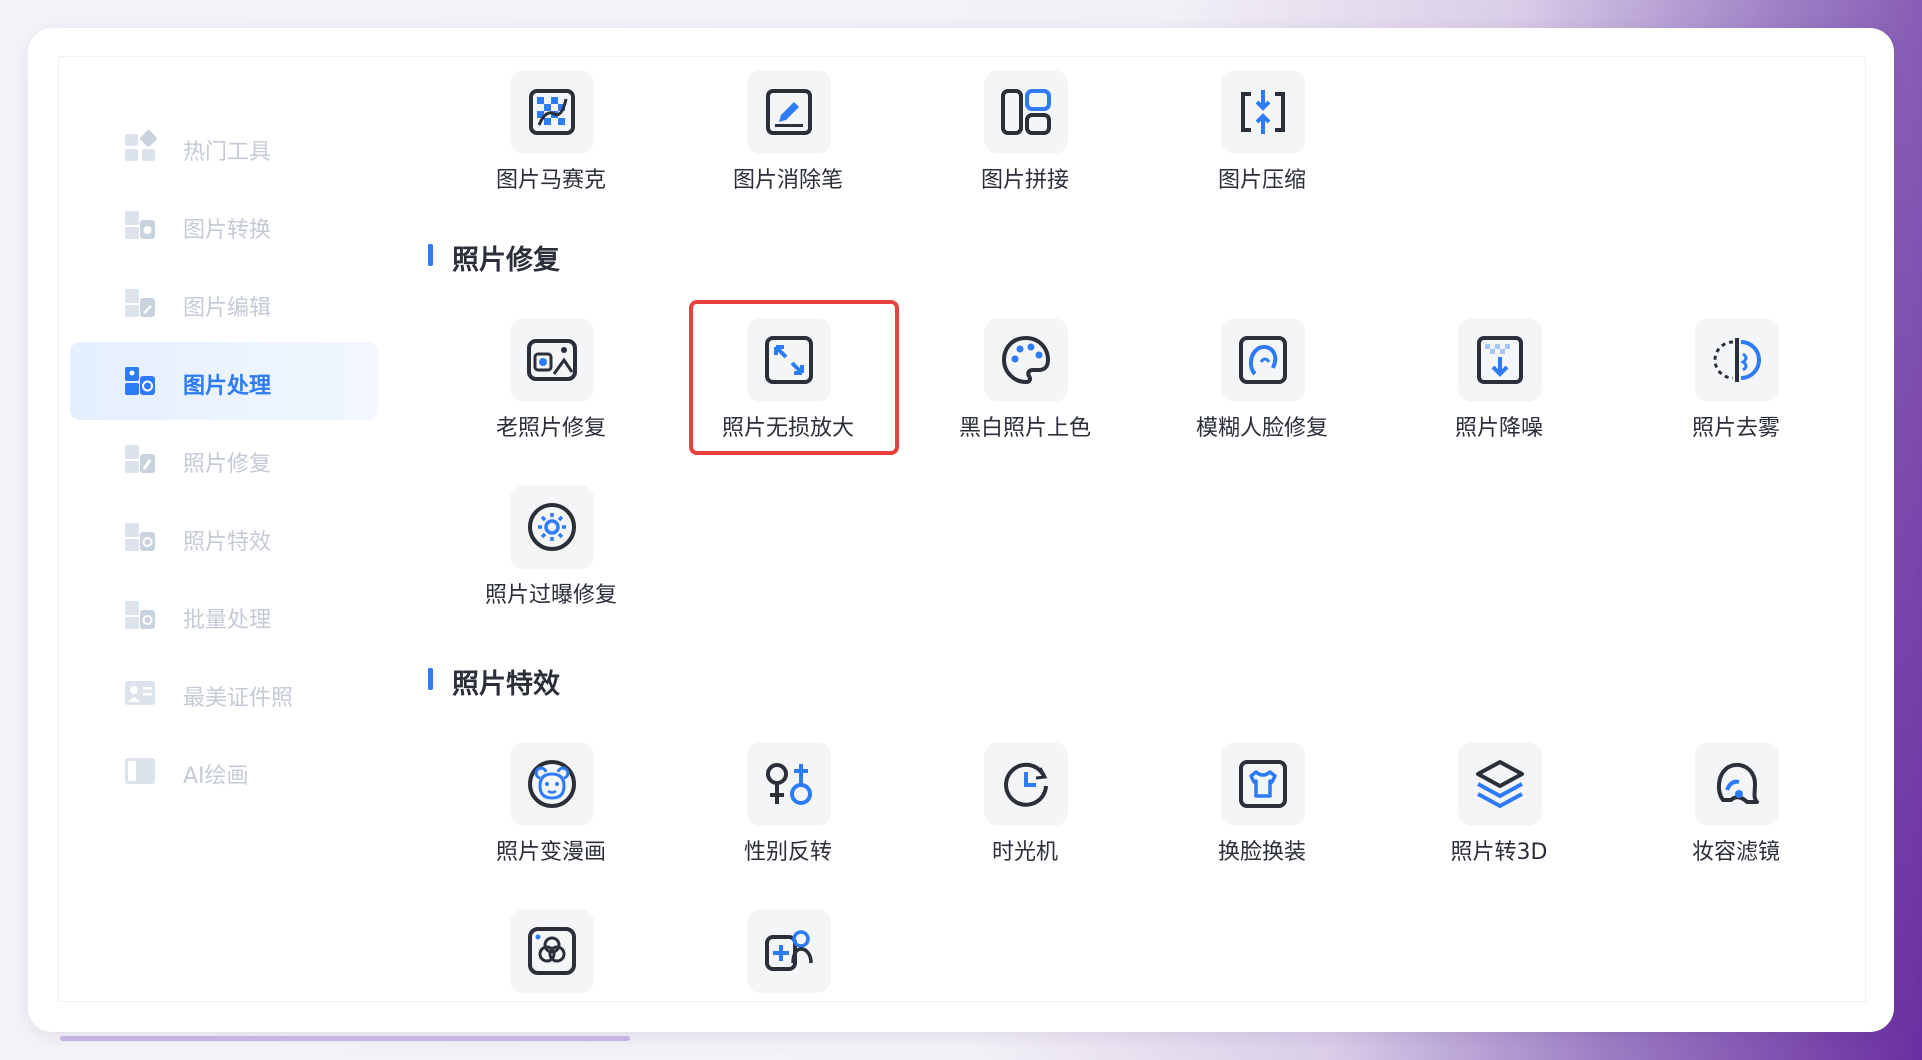 The image size is (1922, 1060). Describe the element at coordinates (1263, 784) in the screenshot. I see `shirt-icon` at that location.